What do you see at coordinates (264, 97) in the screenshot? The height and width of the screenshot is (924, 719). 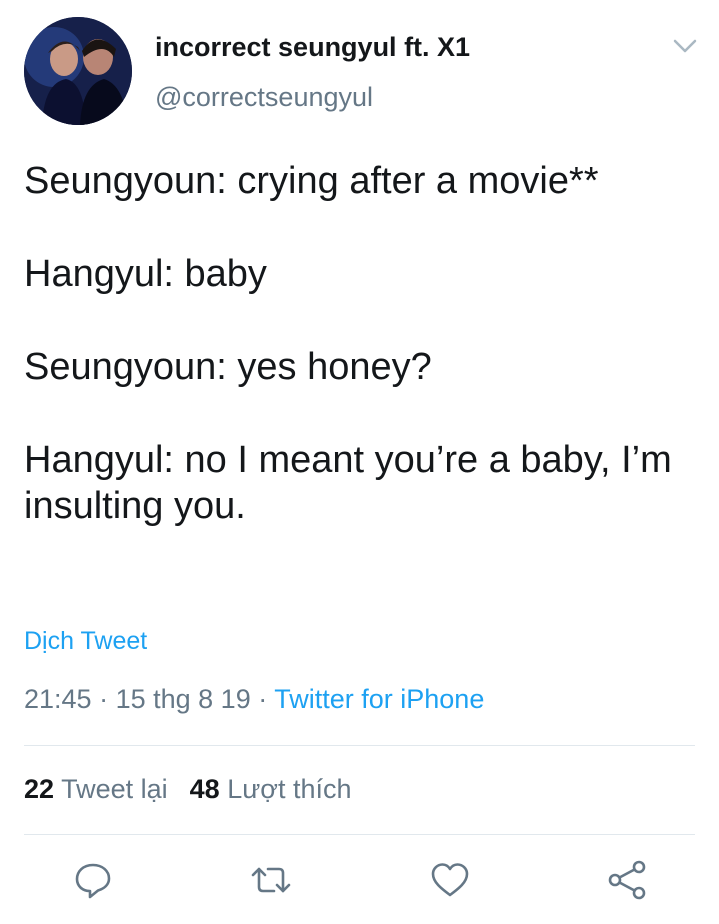 I see `user-handle: @correctseungyul` at bounding box center [264, 97].